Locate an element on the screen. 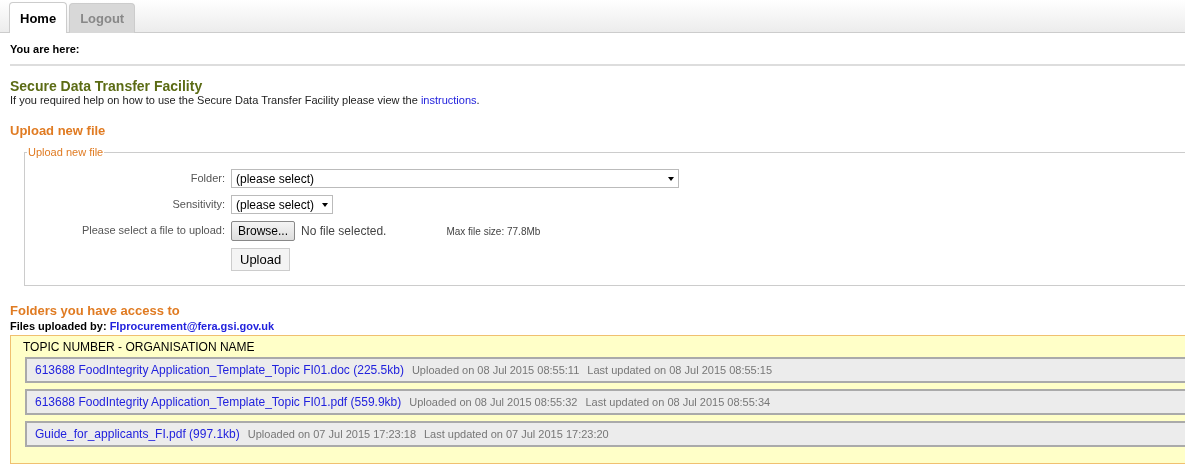  email-link: FIprocurement@fera.gsi.gov.uk is located at coordinates (192, 326).